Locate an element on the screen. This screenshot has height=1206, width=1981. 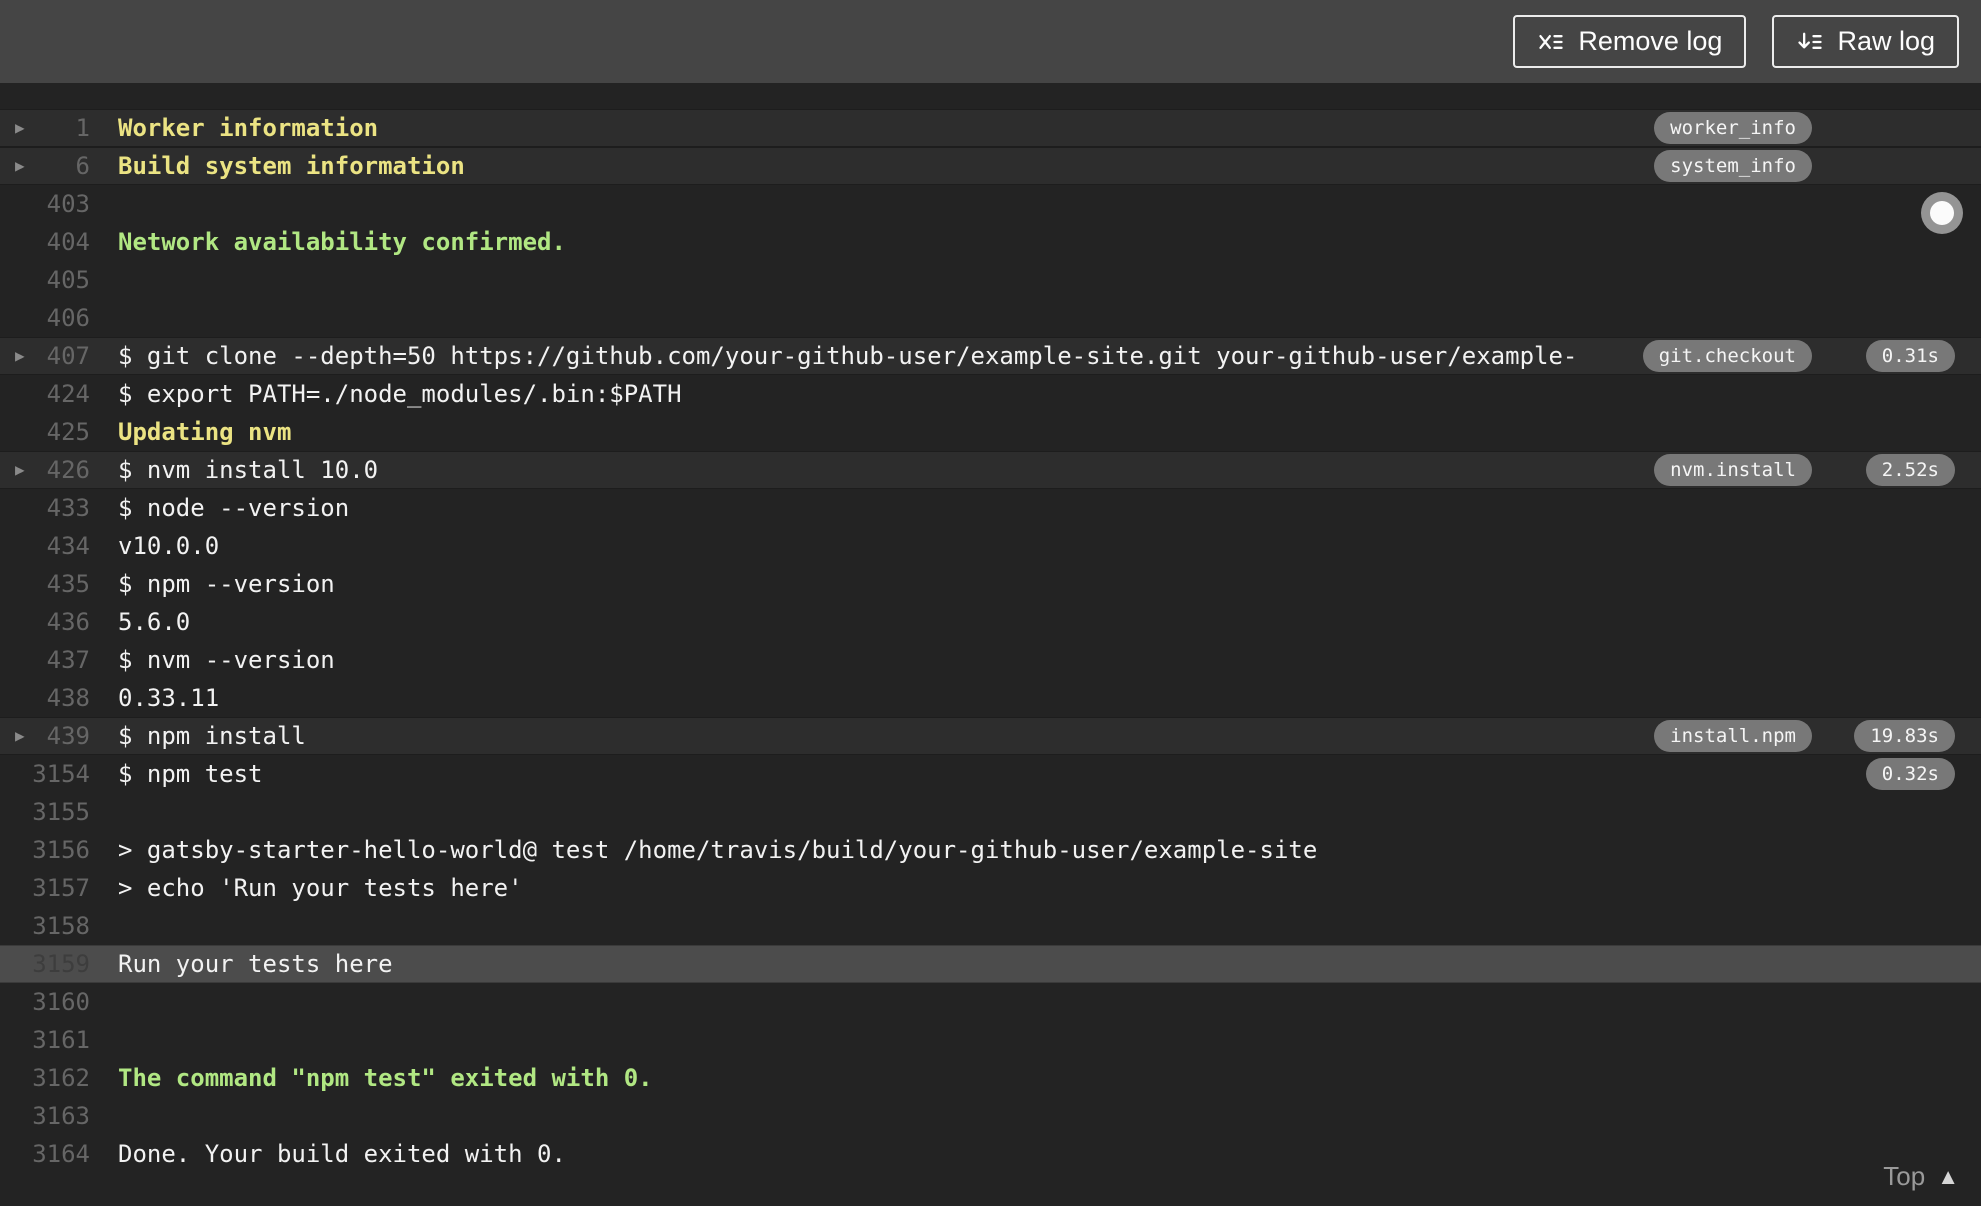
download-list-icon is located at coordinates (1810, 42).